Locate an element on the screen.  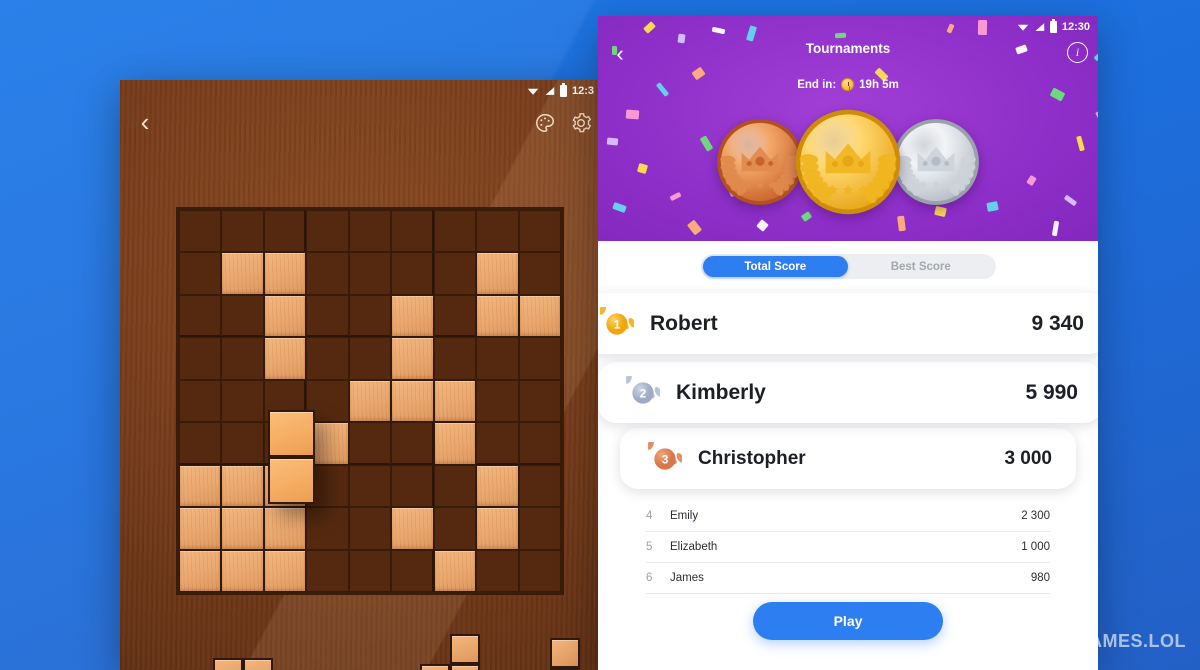
leaderboard-row: 5 Elizabeth 1 000 is located at coordinates (848, 547).